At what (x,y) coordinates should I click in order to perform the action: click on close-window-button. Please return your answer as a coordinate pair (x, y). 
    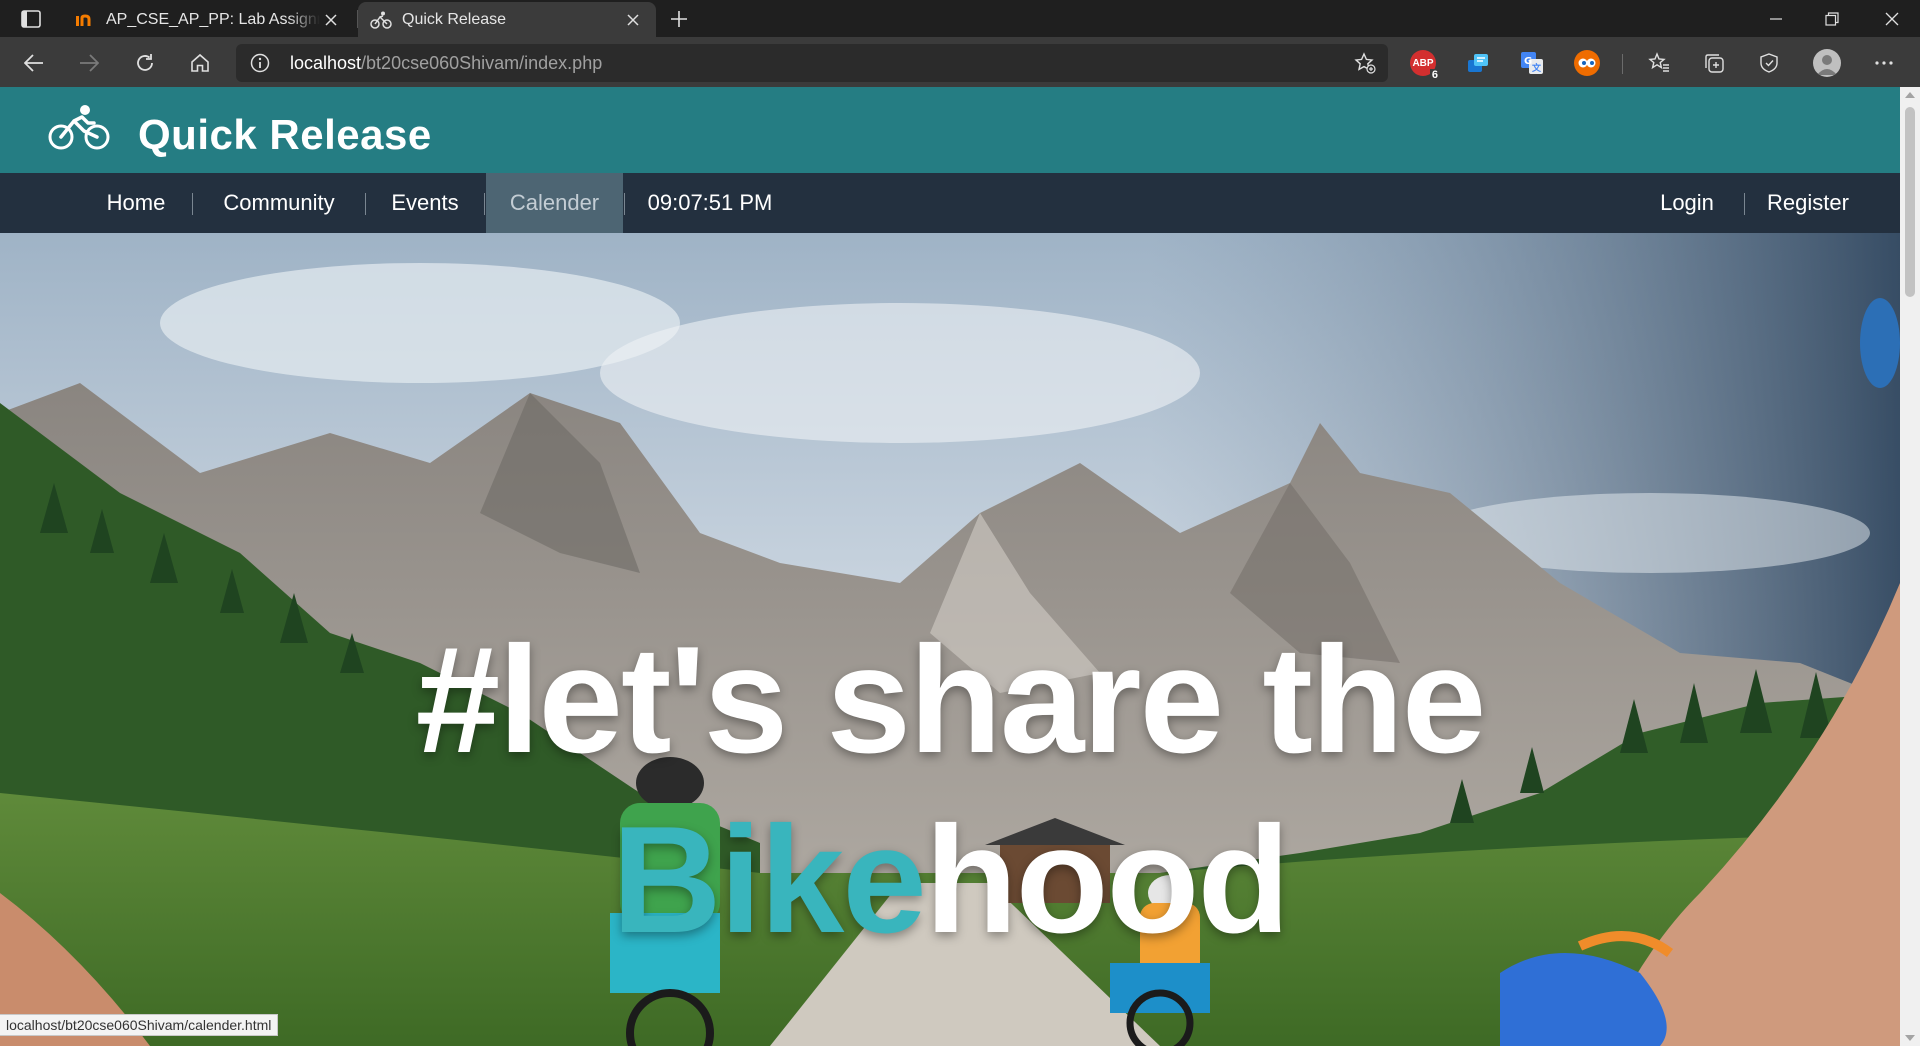
    Looking at the image, I should click on (1892, 18).